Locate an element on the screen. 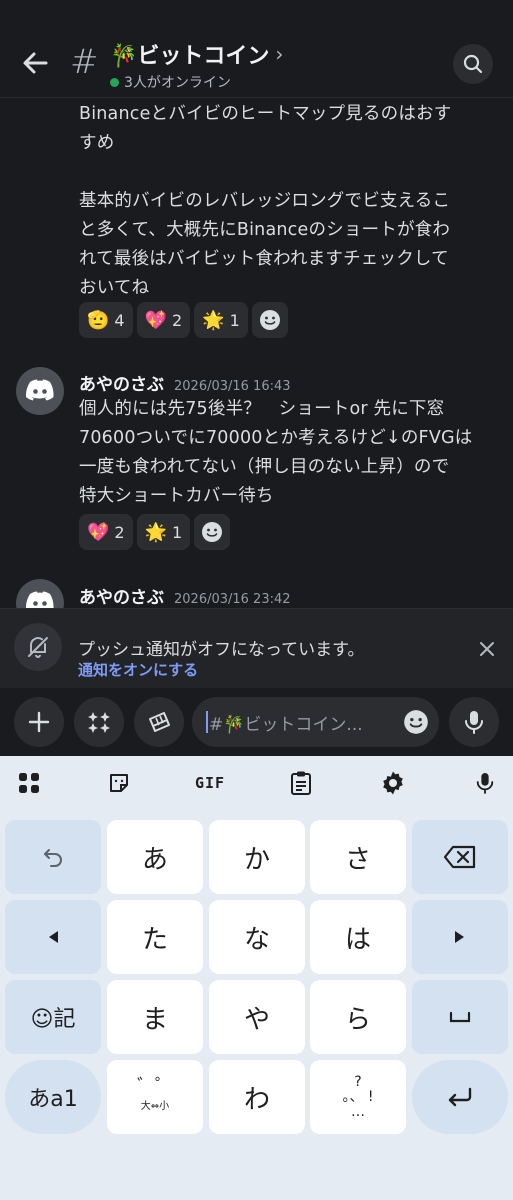  right-triangle-icon is located at coordinates (459, 937).